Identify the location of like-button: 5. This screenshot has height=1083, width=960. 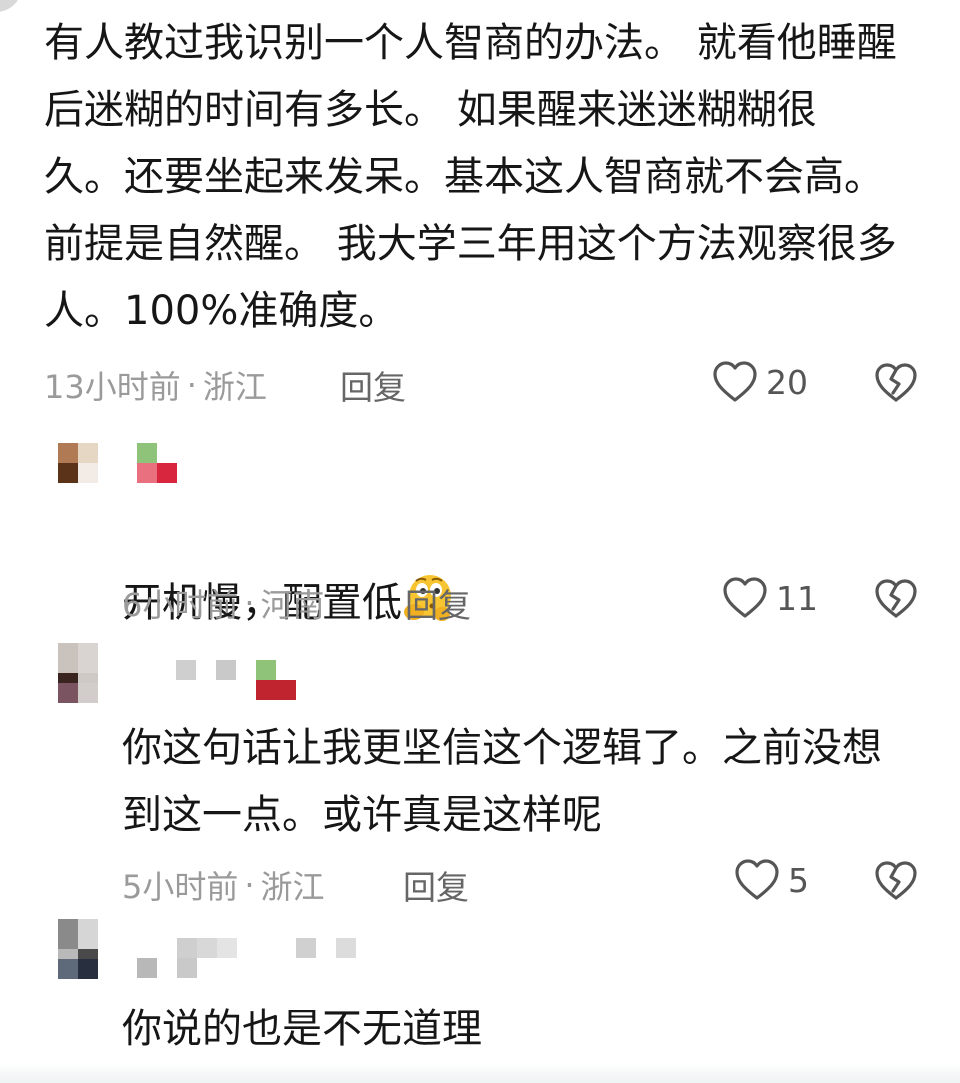
(771, 880).